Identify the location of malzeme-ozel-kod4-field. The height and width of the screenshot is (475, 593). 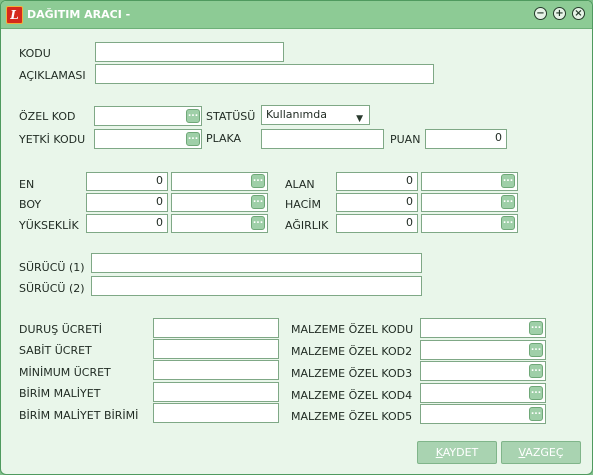
(483, 393).